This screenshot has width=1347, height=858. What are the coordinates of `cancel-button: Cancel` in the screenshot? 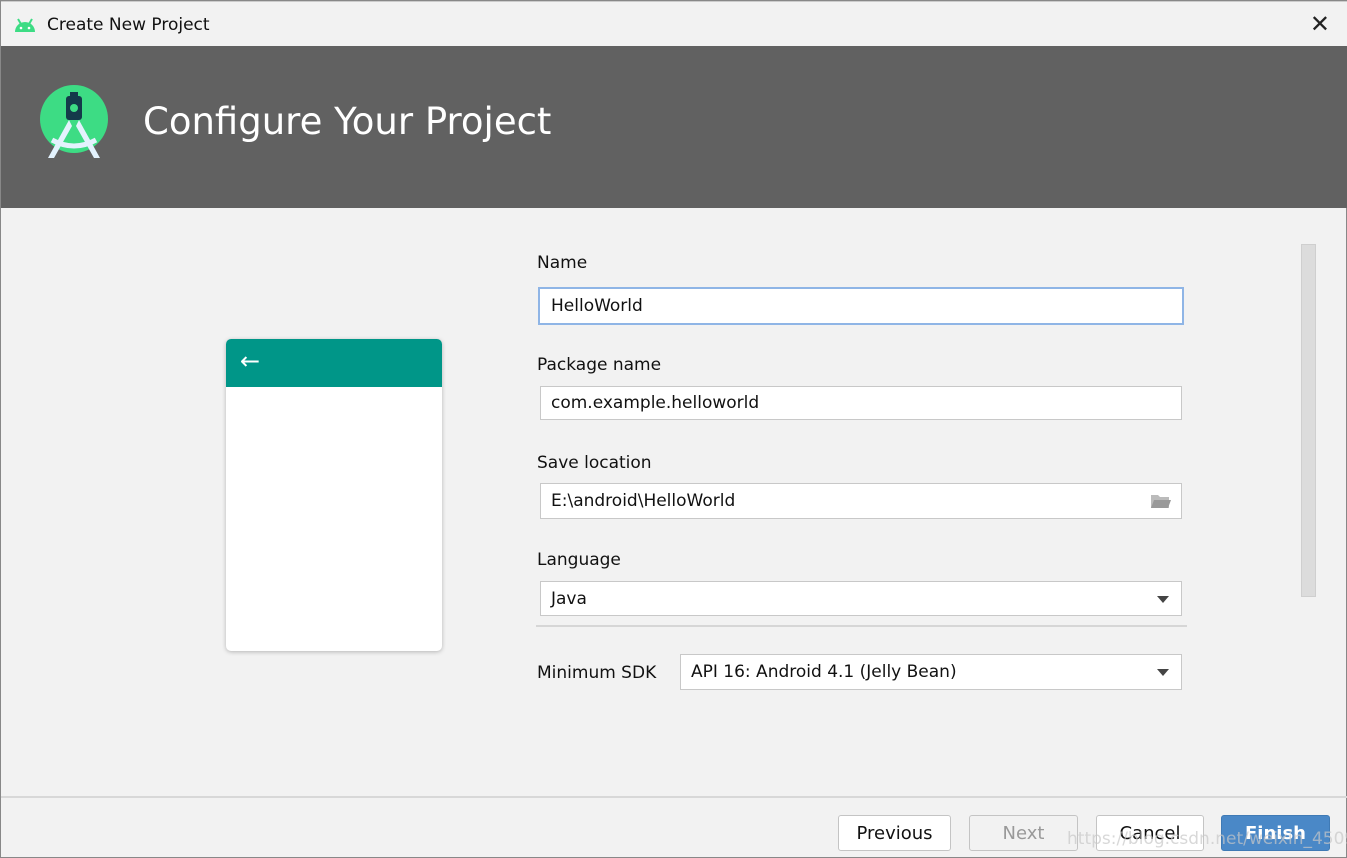 It's located at (1150, 833).